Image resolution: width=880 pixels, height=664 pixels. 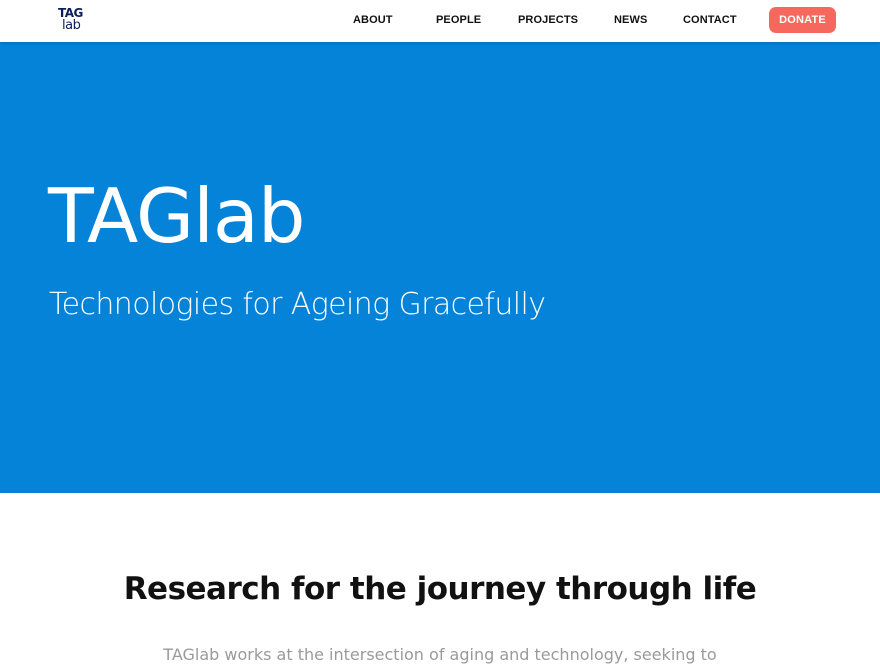 What do you see at coordinates (458, 20) in the screenshot?
I see `nav-people: PEOPLE` at bounding box center [458, 20].